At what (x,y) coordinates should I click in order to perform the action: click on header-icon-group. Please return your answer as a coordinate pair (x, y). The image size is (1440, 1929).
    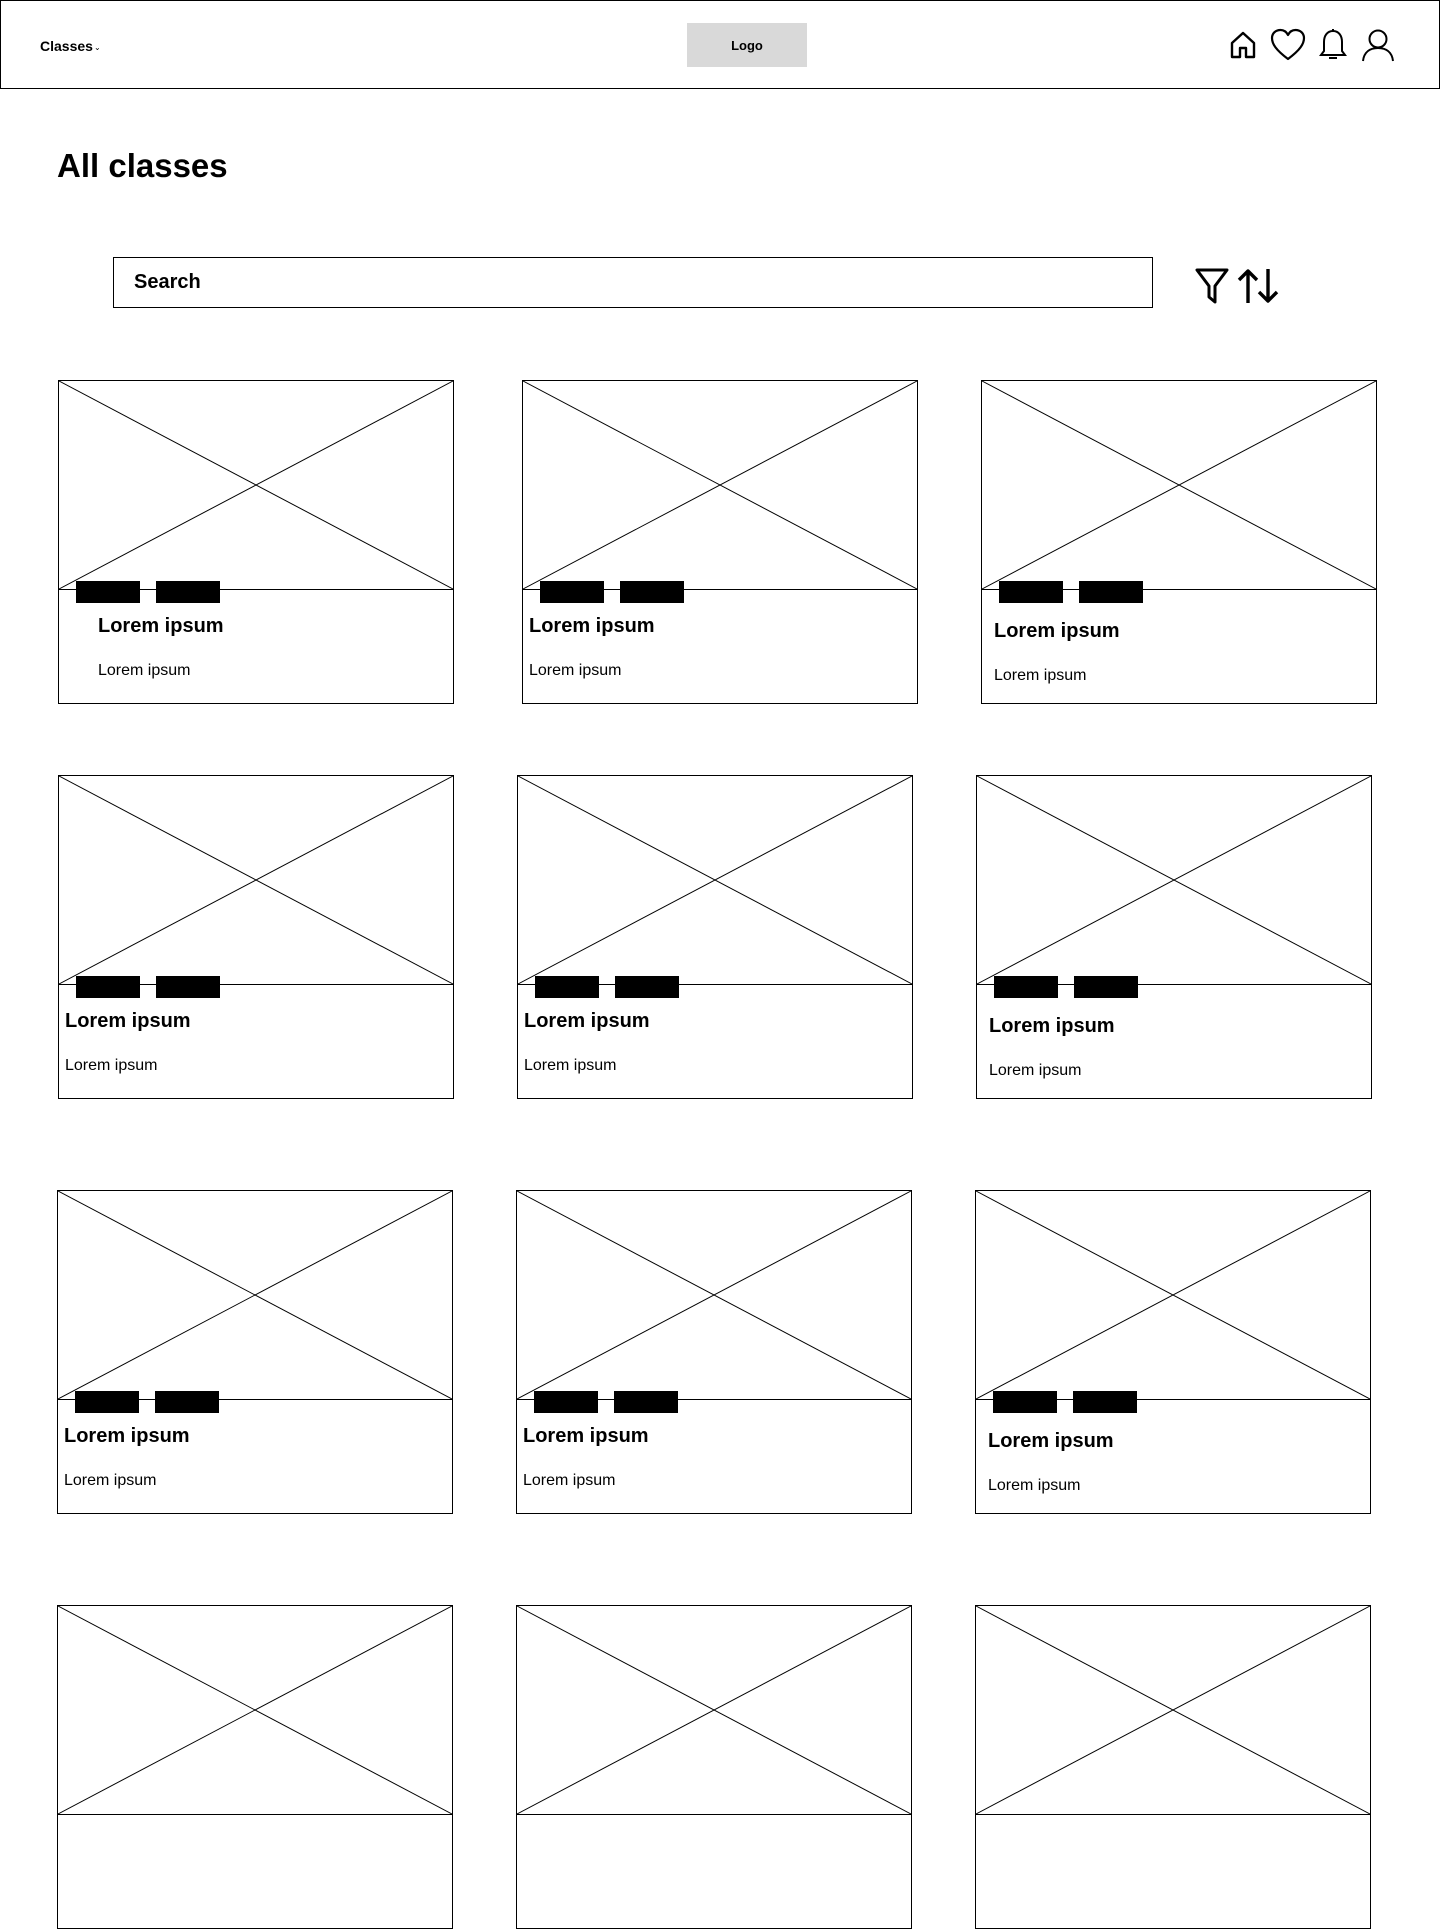
    Looking at the image, I should click on (1310, 45).